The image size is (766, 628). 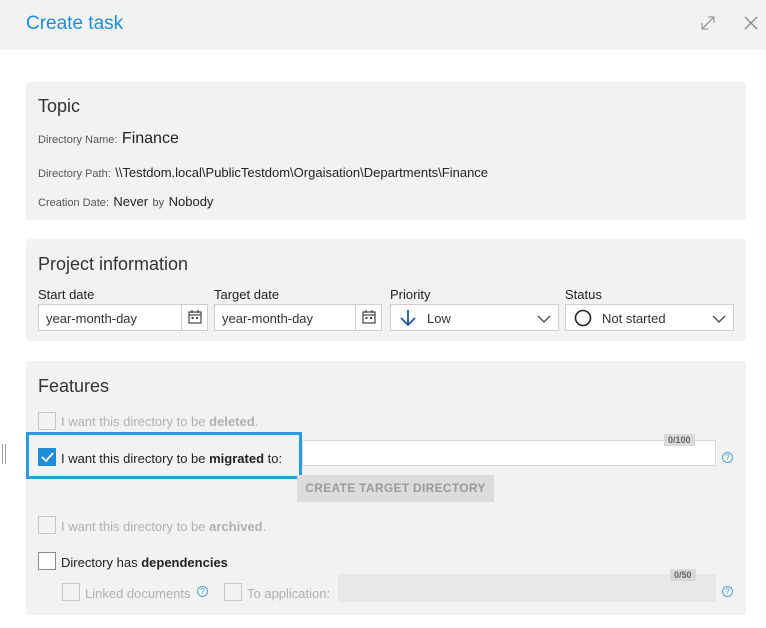 I want to click on archived-suffix: ., so click(x=264, y=526).